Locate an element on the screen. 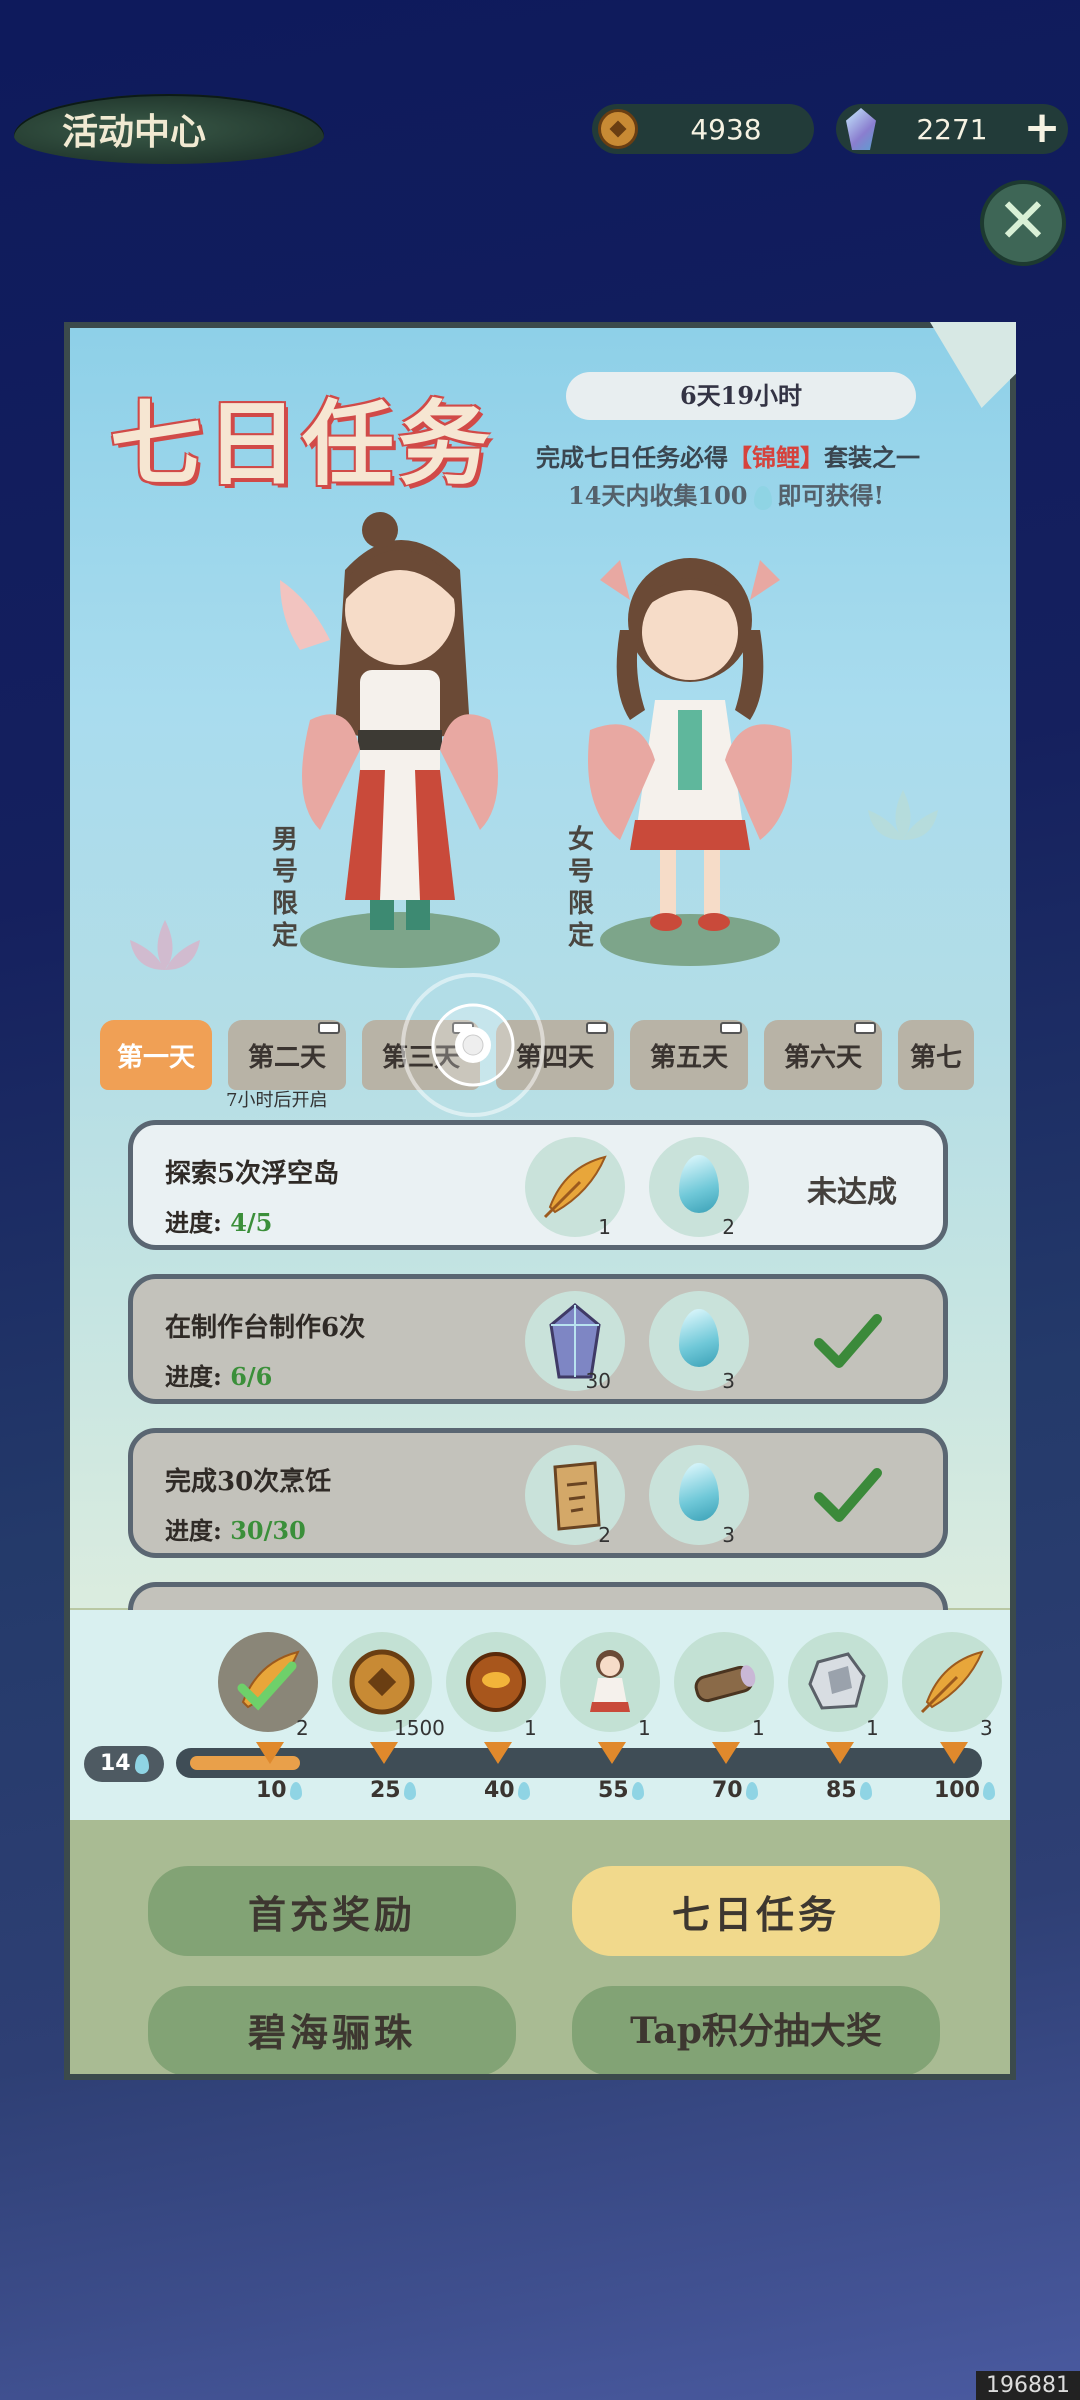 The height and width of the screenshot is (2400, 1080). gem-icon is located at coordinates (861, 129).